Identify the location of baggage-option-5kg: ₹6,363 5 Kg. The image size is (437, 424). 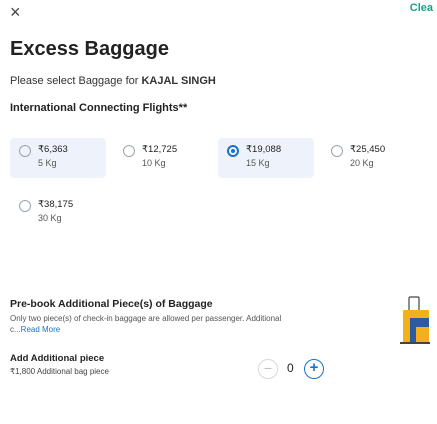
(58, 158).